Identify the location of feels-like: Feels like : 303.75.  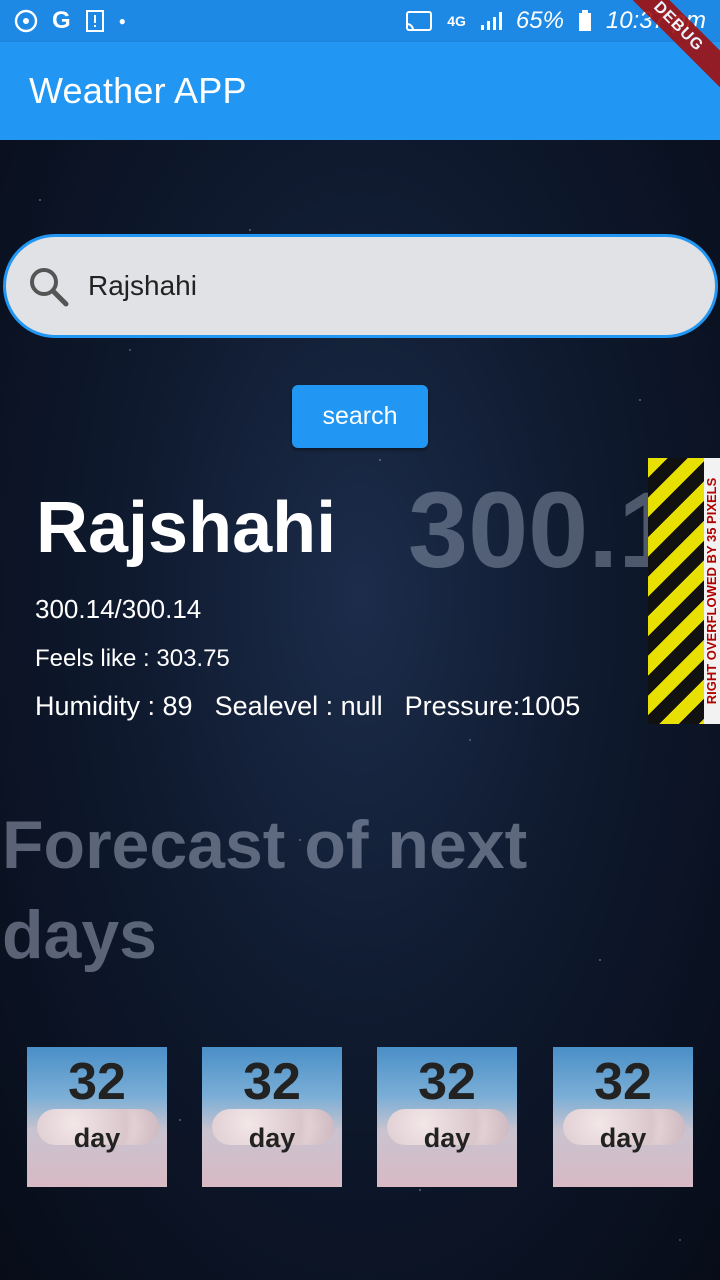
(132, 658).